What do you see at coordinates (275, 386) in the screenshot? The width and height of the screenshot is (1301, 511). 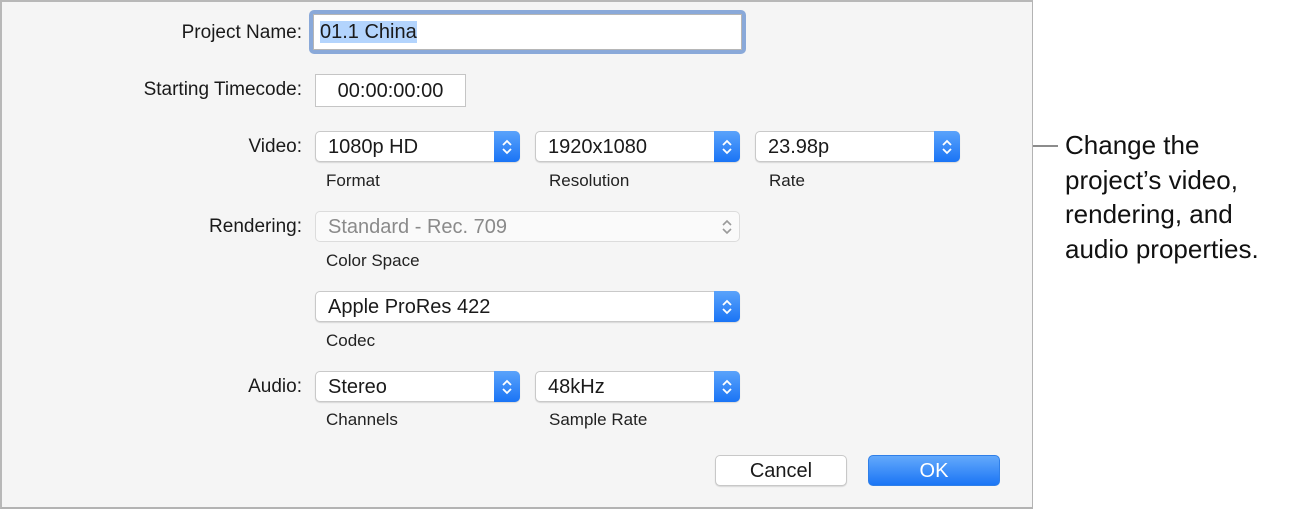 I see `audio-label: Audio:` at bounding box center [275, 386].